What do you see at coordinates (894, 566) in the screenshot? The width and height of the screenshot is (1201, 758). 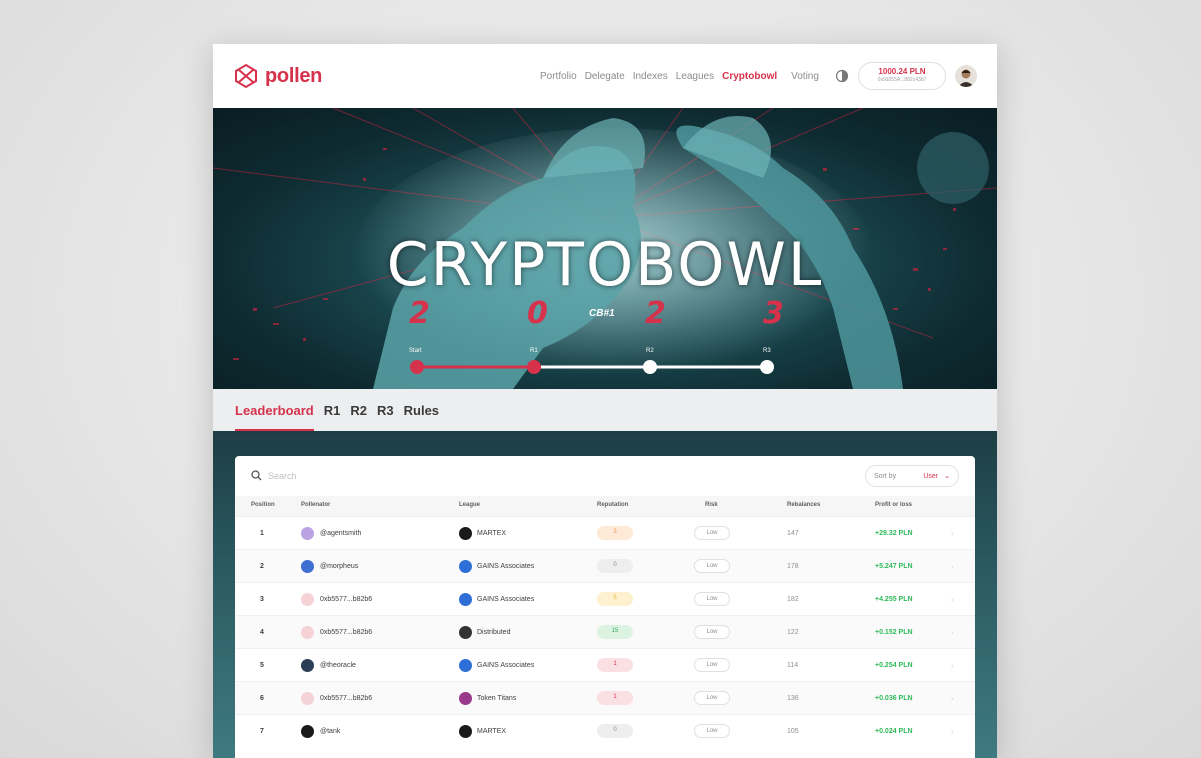 I see `profit-loss-value: +5.247 PLN` at bounding box center [894, 566].